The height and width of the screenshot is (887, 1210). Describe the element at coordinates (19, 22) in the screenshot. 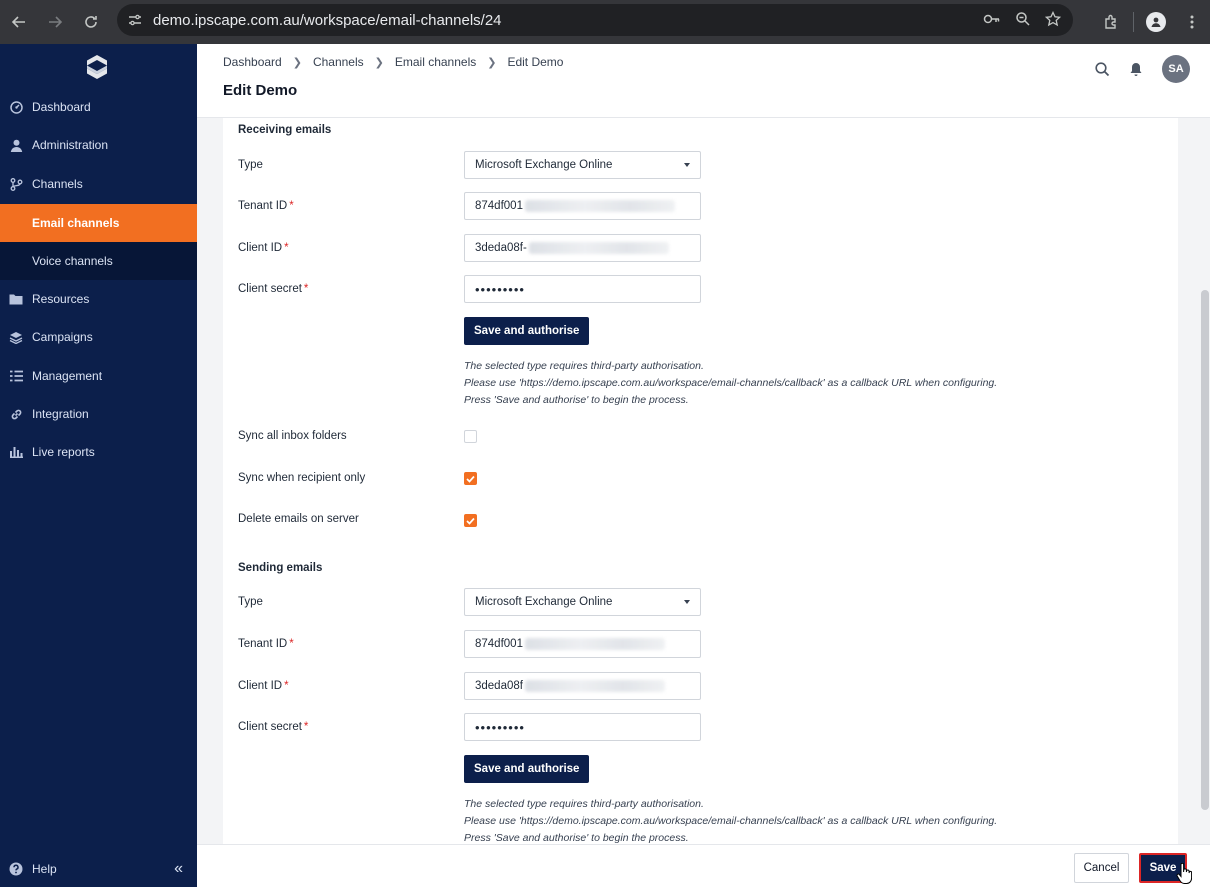

I see `back-icon` at that location.